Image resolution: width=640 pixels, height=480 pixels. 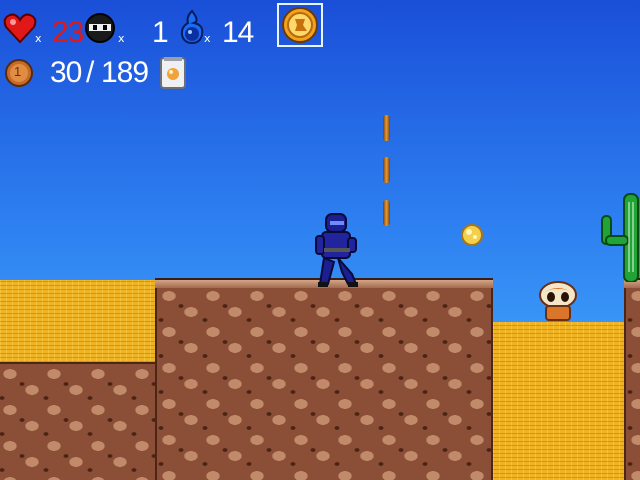 I want to click on sand-pit, so click(x=559, y=401).